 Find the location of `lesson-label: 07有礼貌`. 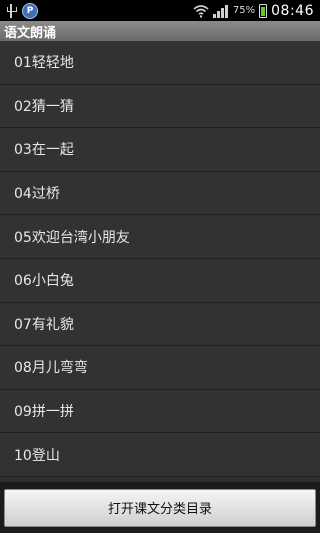

lesson-label: 07有礼貌 is located at coordinates (44, 324).